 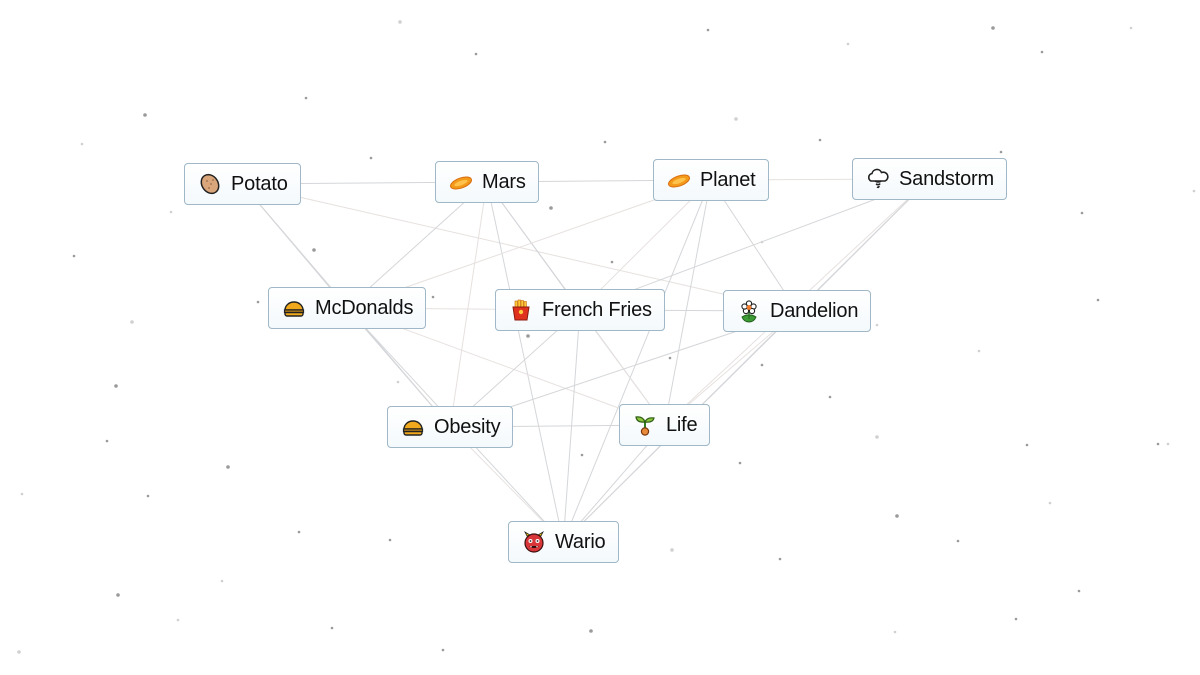 What do you see at coordinates (467, 426) in the screenshot?
I see `element-label: Obesity` at bounding box center [467, 426].